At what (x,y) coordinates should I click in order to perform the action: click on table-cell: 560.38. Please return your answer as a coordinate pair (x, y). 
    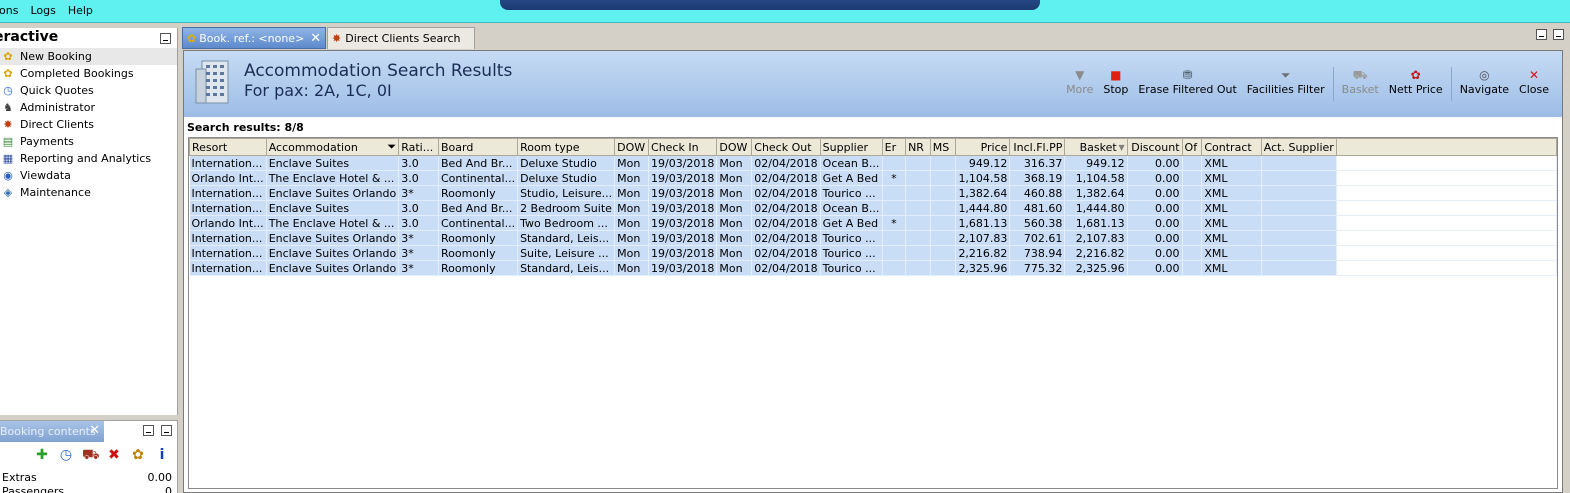
    Looking at the image, I should click on (1037, 223).